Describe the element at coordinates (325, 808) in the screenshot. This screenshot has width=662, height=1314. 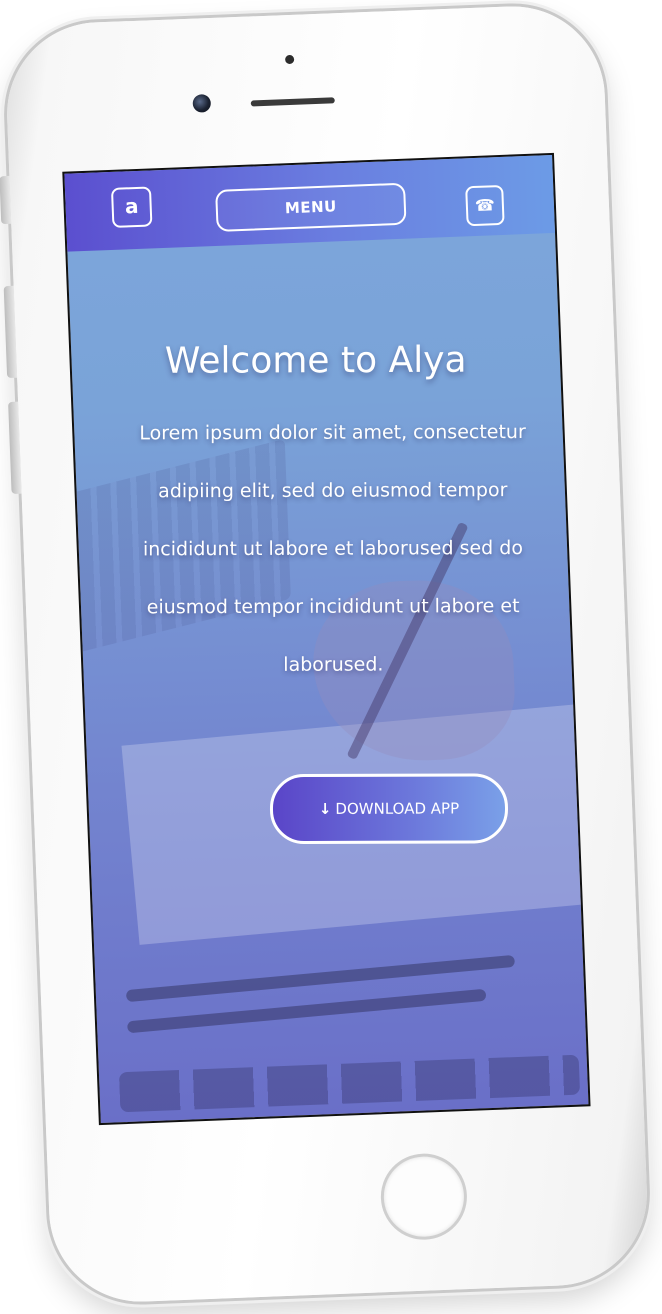
I see `download-arrow-icon: ↓` at that location.